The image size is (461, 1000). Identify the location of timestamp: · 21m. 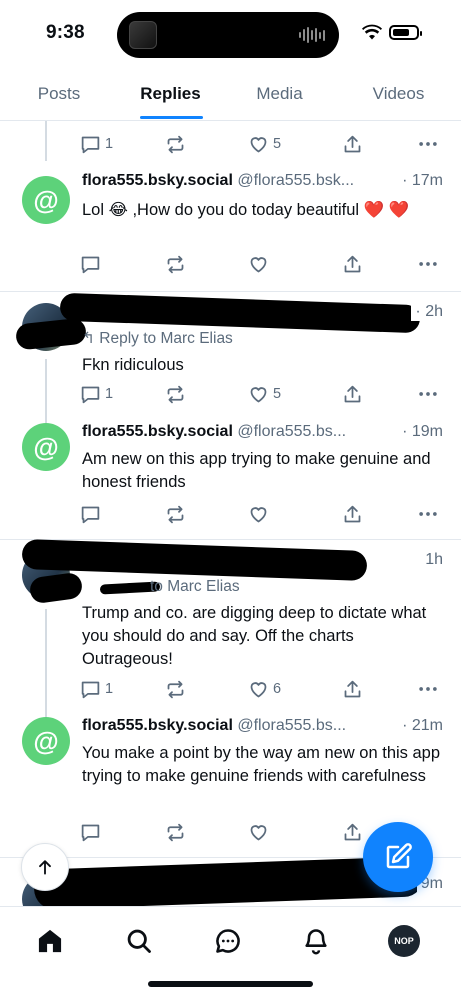
(420, 726).